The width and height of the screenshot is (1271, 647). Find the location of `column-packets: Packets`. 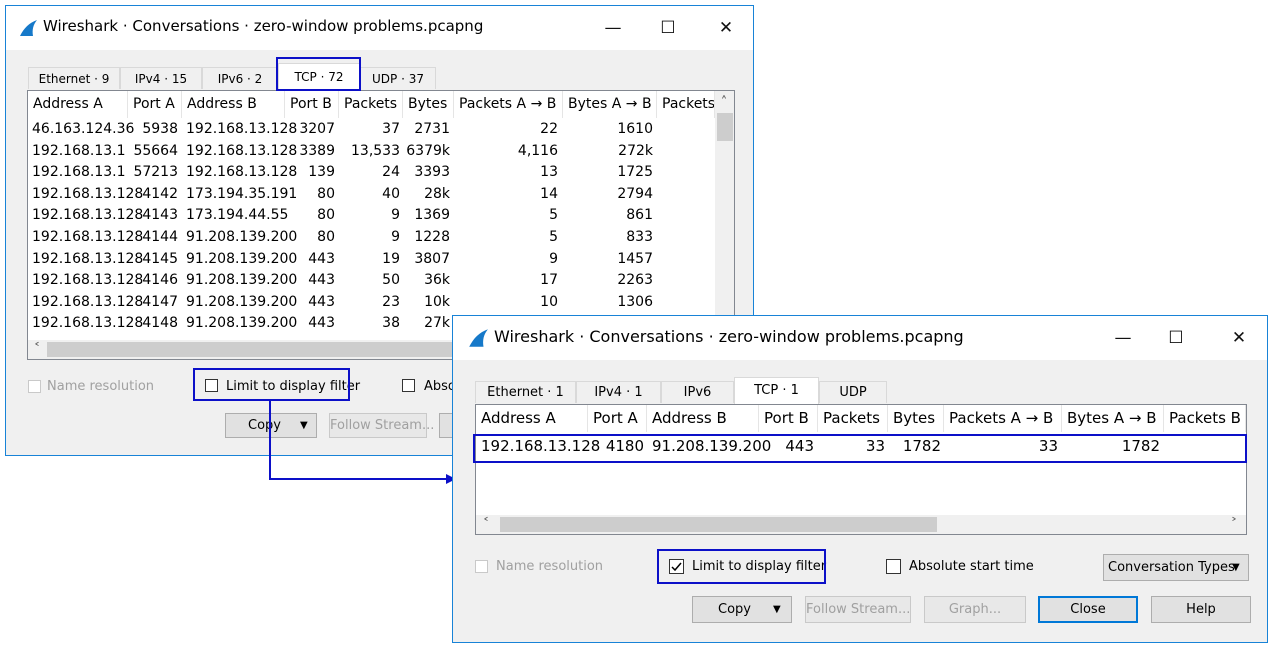

column-packets: Packets is located at coordinates (853, 418).